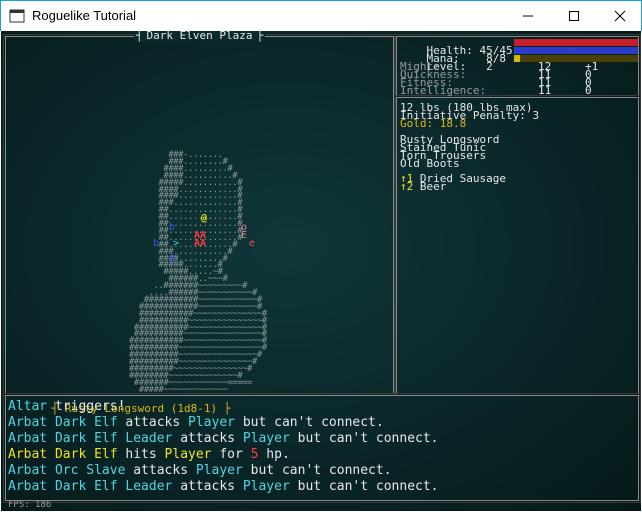 Image resolution: width=642 pixels, height=512 pixels. What do you see at coordinates (252, 244) in the screenshot?
I see `enemy-glyph-e: e` at bounding box center [252, 244].